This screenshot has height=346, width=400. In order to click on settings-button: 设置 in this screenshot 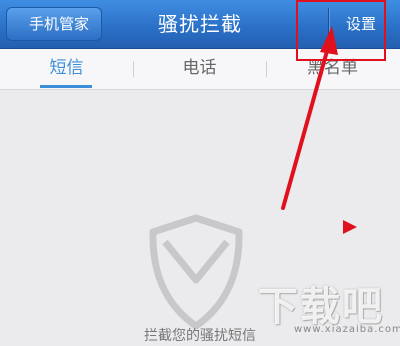, I will do `click(361, 24)`.